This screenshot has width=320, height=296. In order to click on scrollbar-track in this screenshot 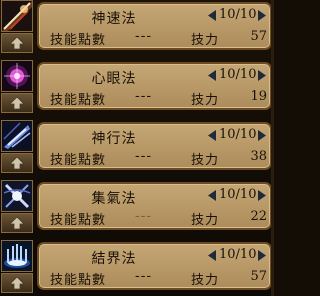, I will do `click(272, 148)`.